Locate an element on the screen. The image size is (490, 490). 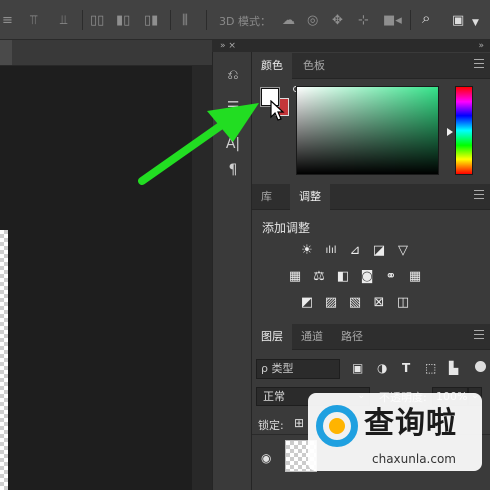
blend-mode-value: 正常 is located at coordinates (274, 396).